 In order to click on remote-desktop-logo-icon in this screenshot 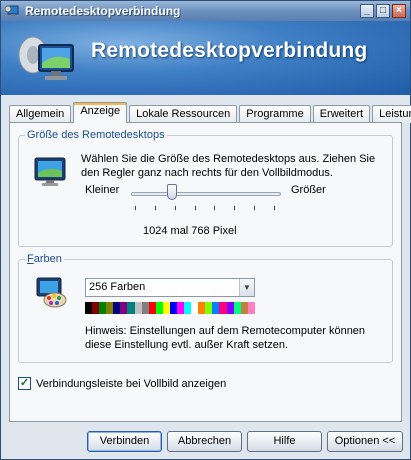, I will do `click(47, 59)`.